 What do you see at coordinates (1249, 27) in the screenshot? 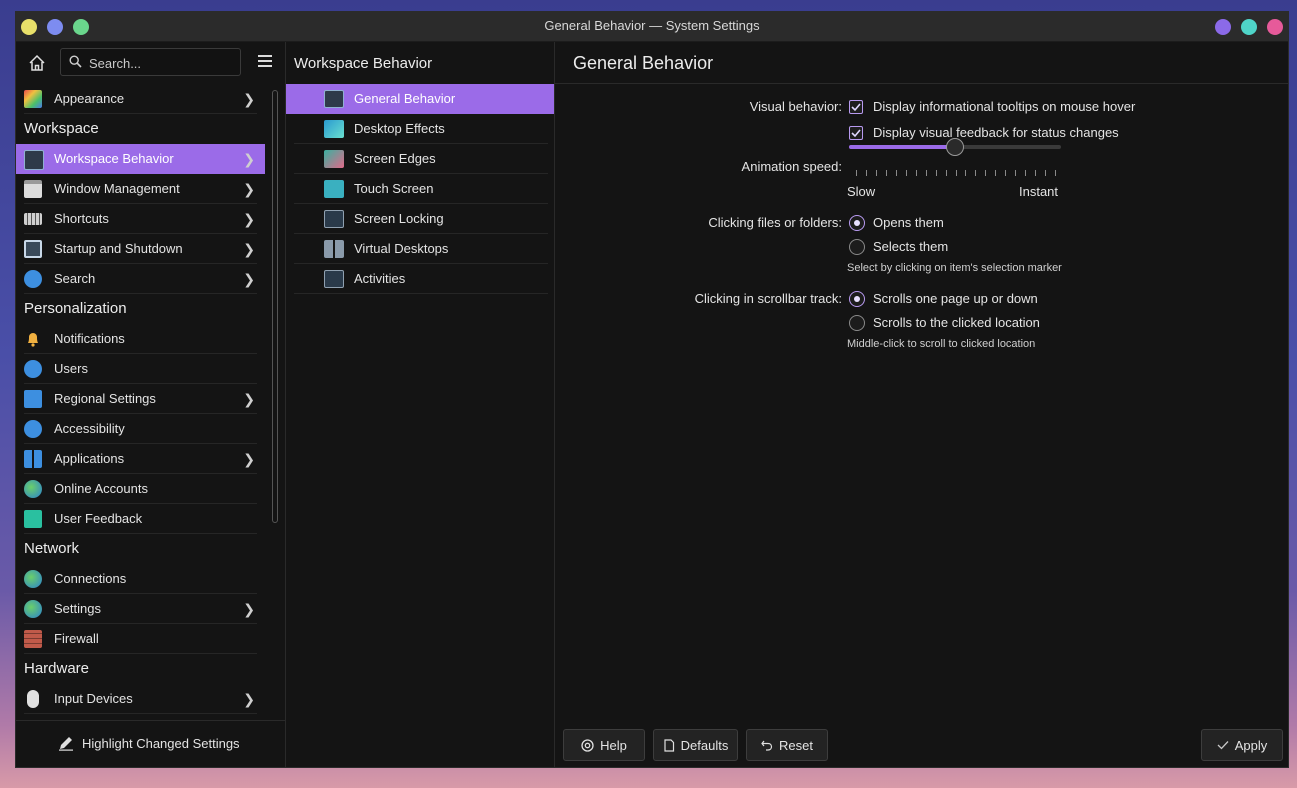
I see `maximize-button` at bounding box center [1249, 27].